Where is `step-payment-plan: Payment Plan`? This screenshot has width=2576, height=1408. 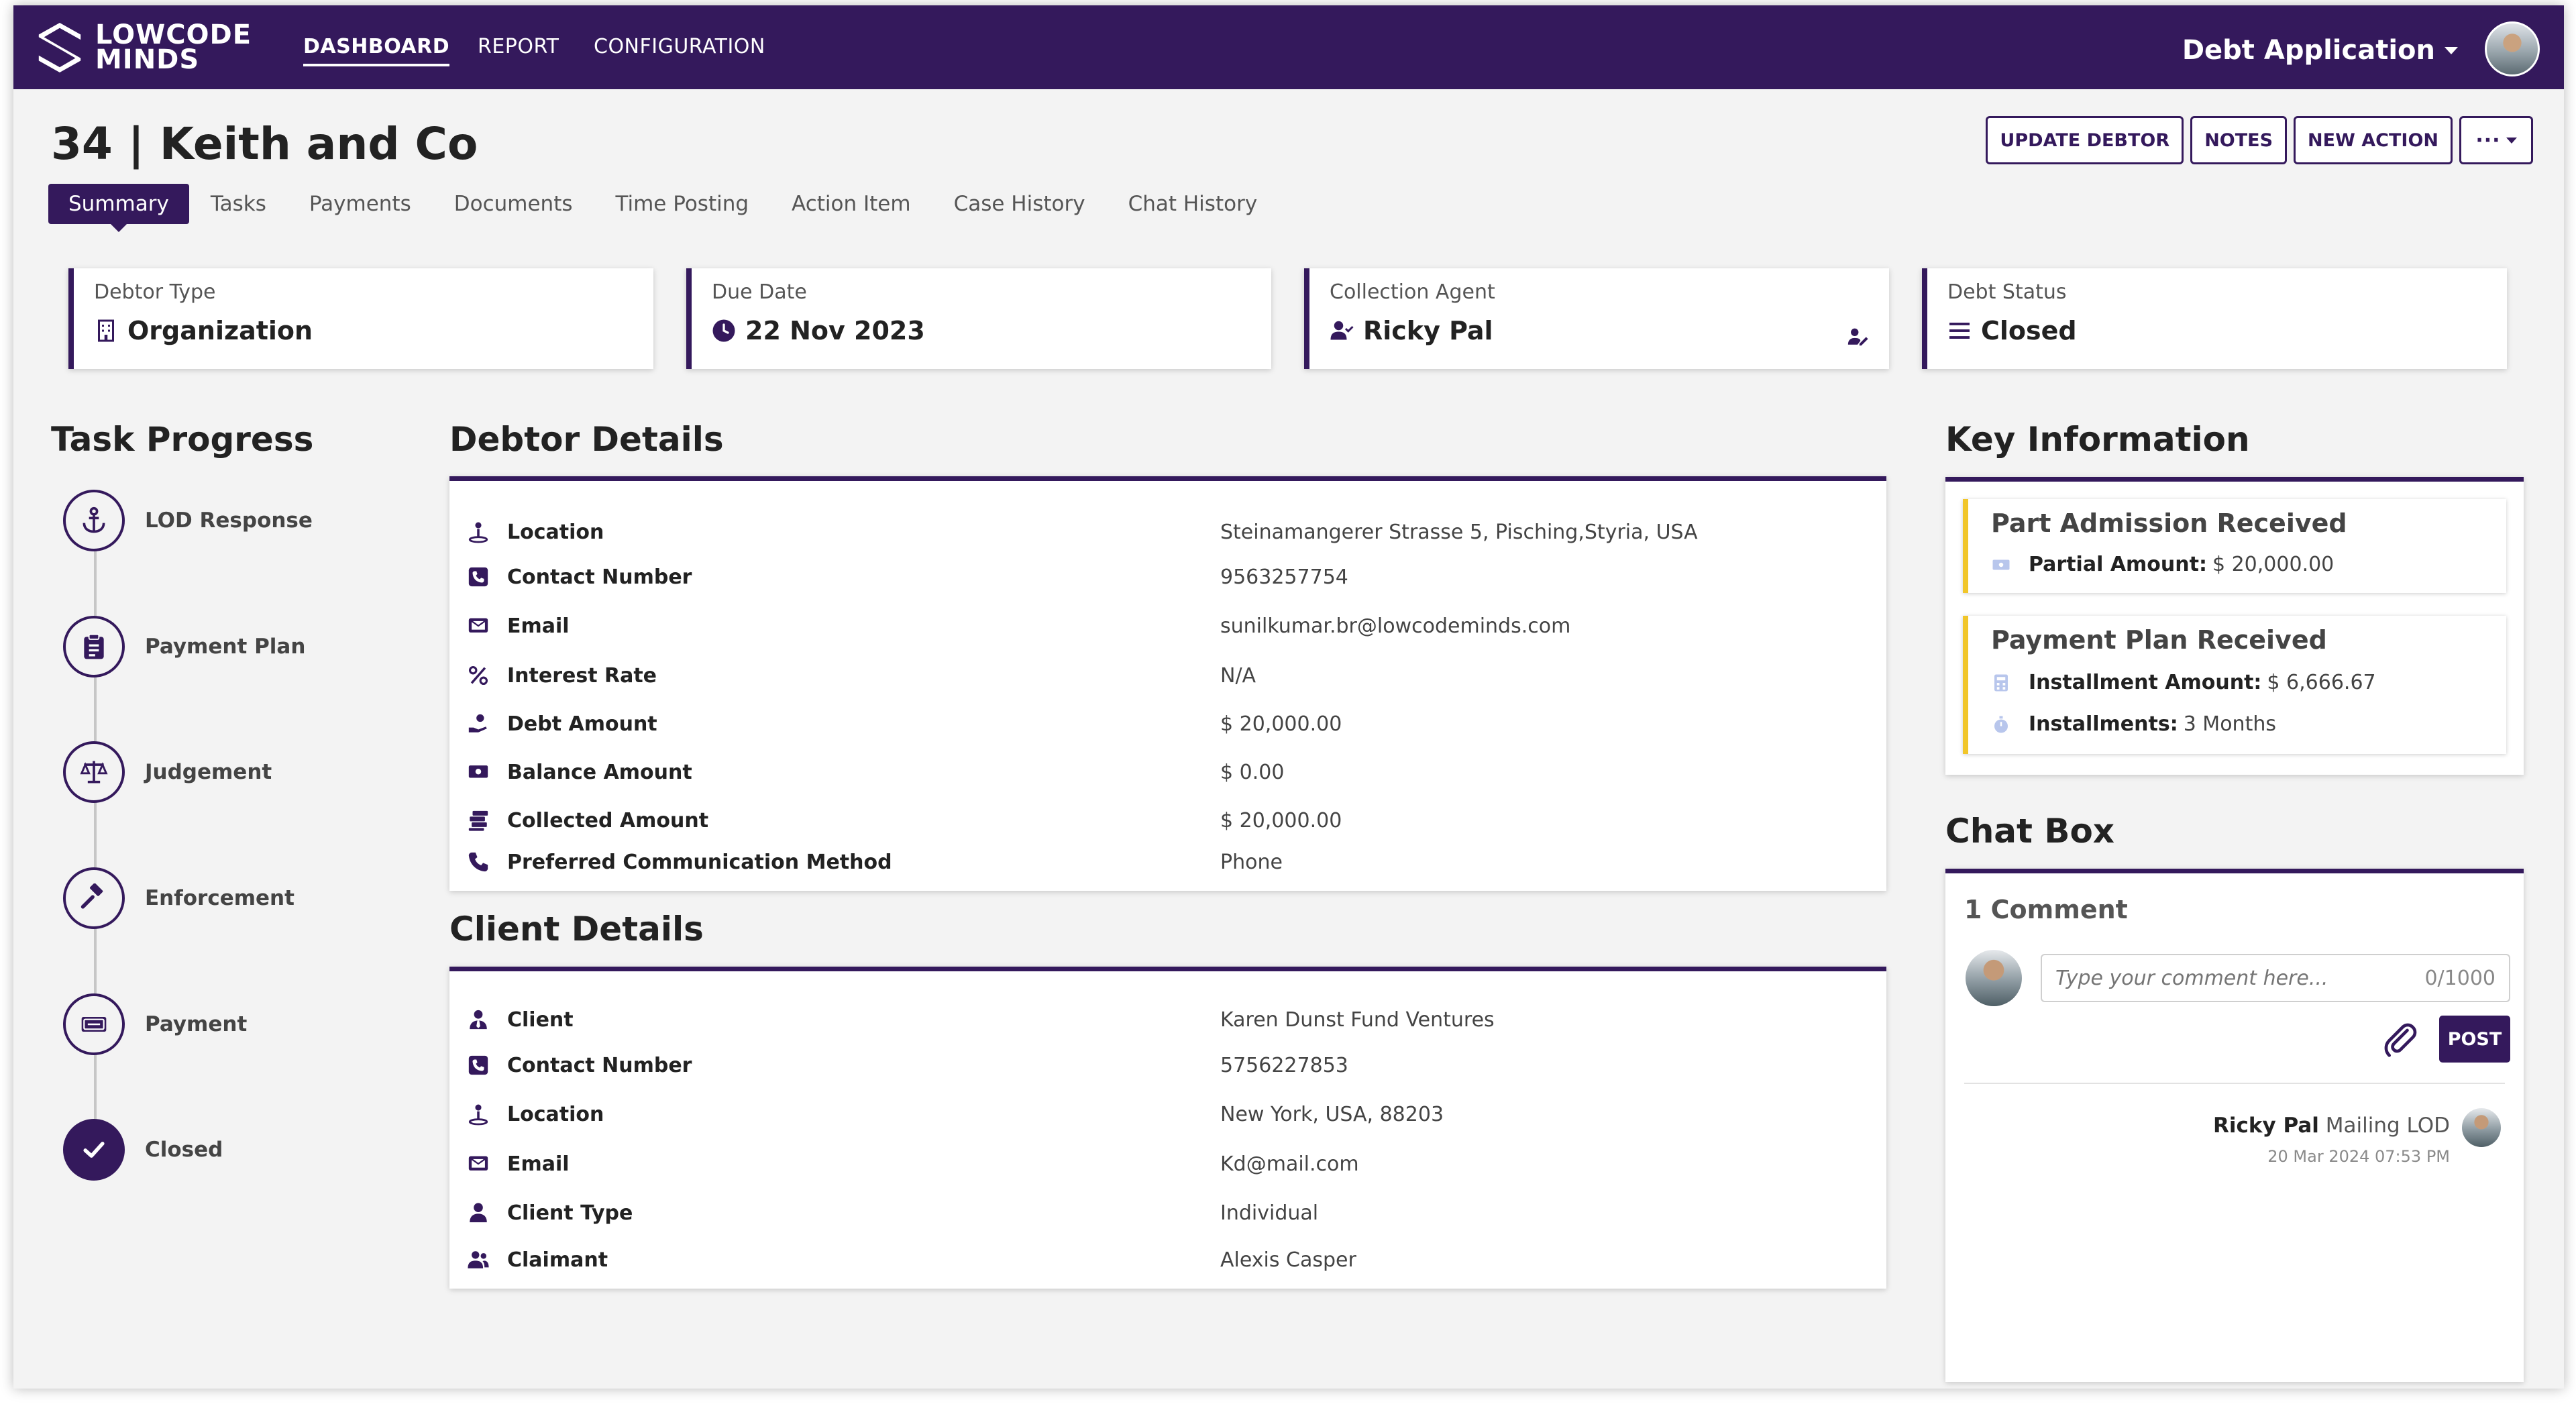 step-payment-plan: Payment Plan is located at coordinates (184, 647).